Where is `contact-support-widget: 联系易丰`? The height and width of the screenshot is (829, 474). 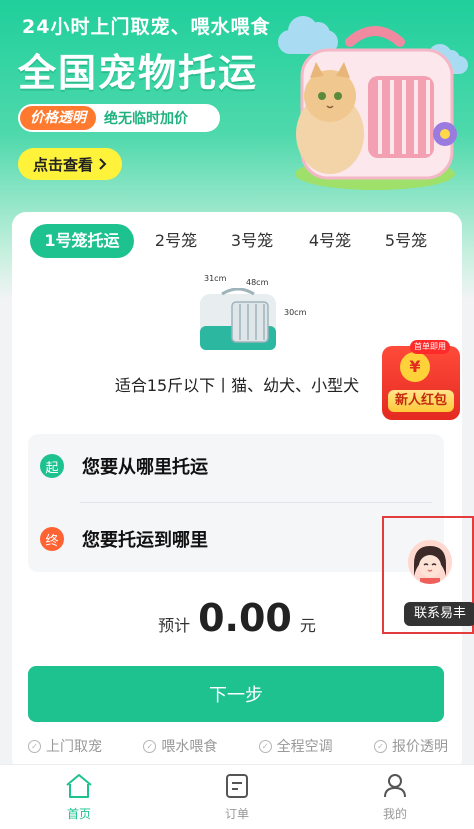 contact-support-widget: 联系易丰 is located at coordinates (428, 575).